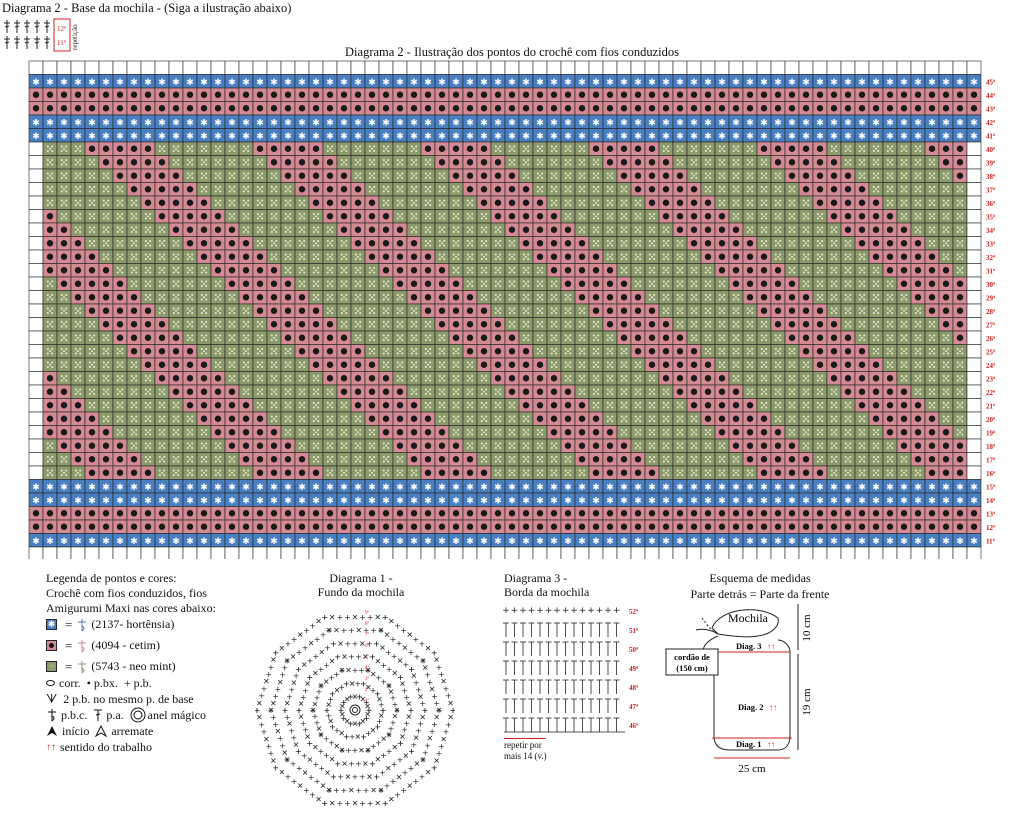 Image resolution: width=1024 pixels, height=823 pixels. Describe the element at coordinates (146, 666) in the screenshot. I see `legend-color-mint: ⁘ = (5743 - neo mint)` at that location.